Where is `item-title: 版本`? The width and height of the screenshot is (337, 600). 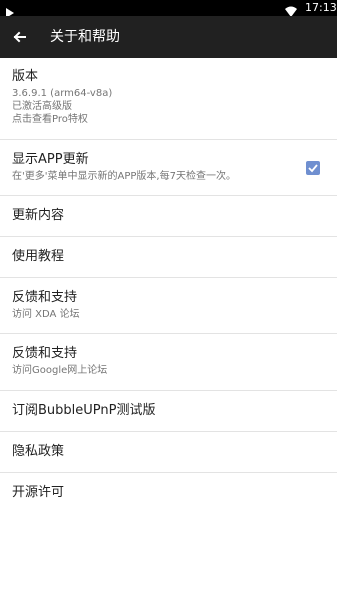
item-title: 版本 is located at coordinates (25, 76).